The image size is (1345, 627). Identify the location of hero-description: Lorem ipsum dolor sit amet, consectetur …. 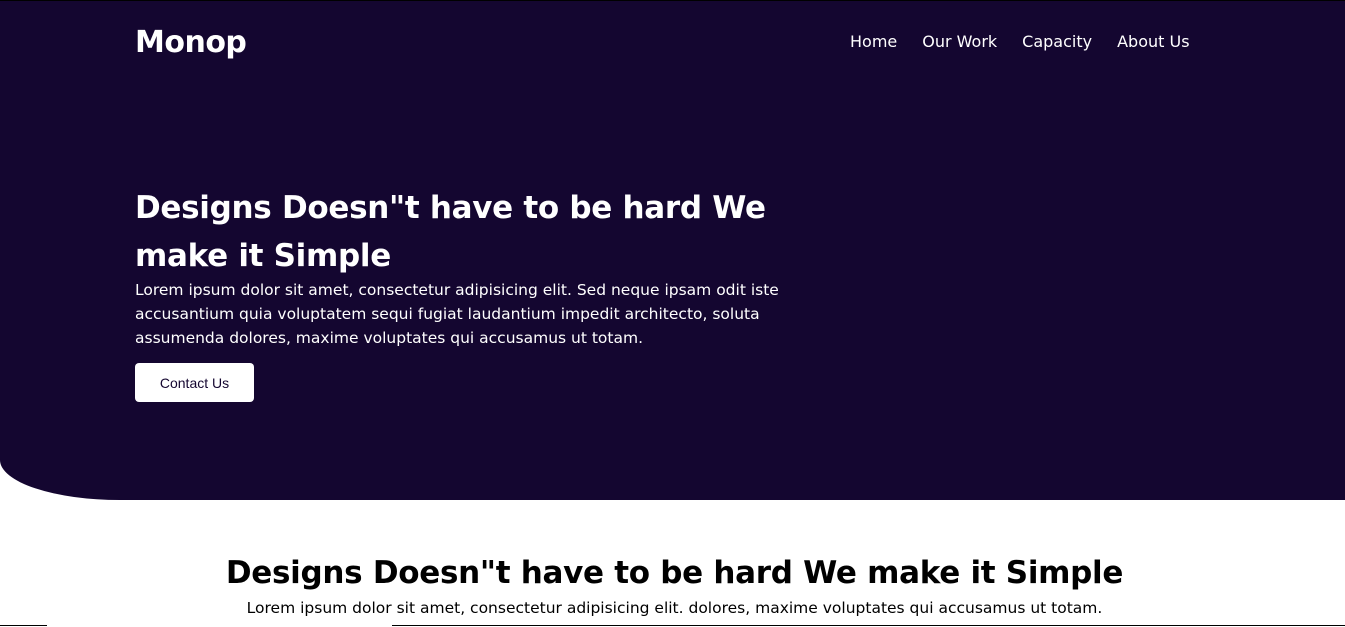
(457, 314).